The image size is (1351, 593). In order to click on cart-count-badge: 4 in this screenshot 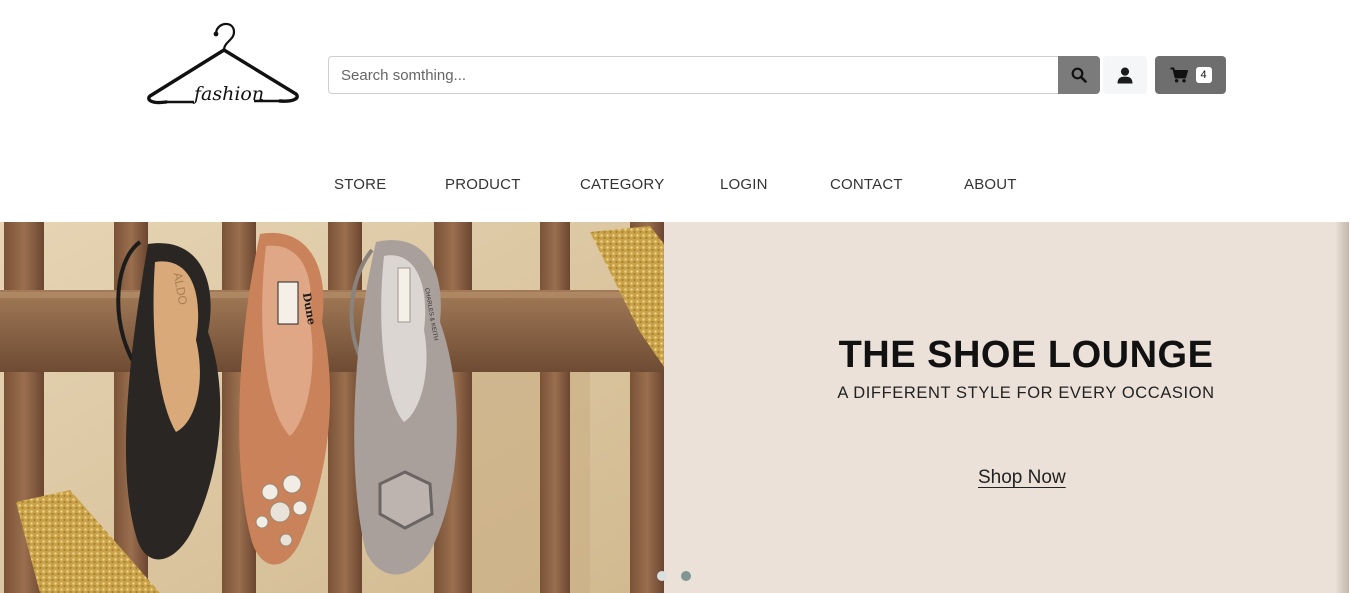, I will do `click(1203, 75)`.